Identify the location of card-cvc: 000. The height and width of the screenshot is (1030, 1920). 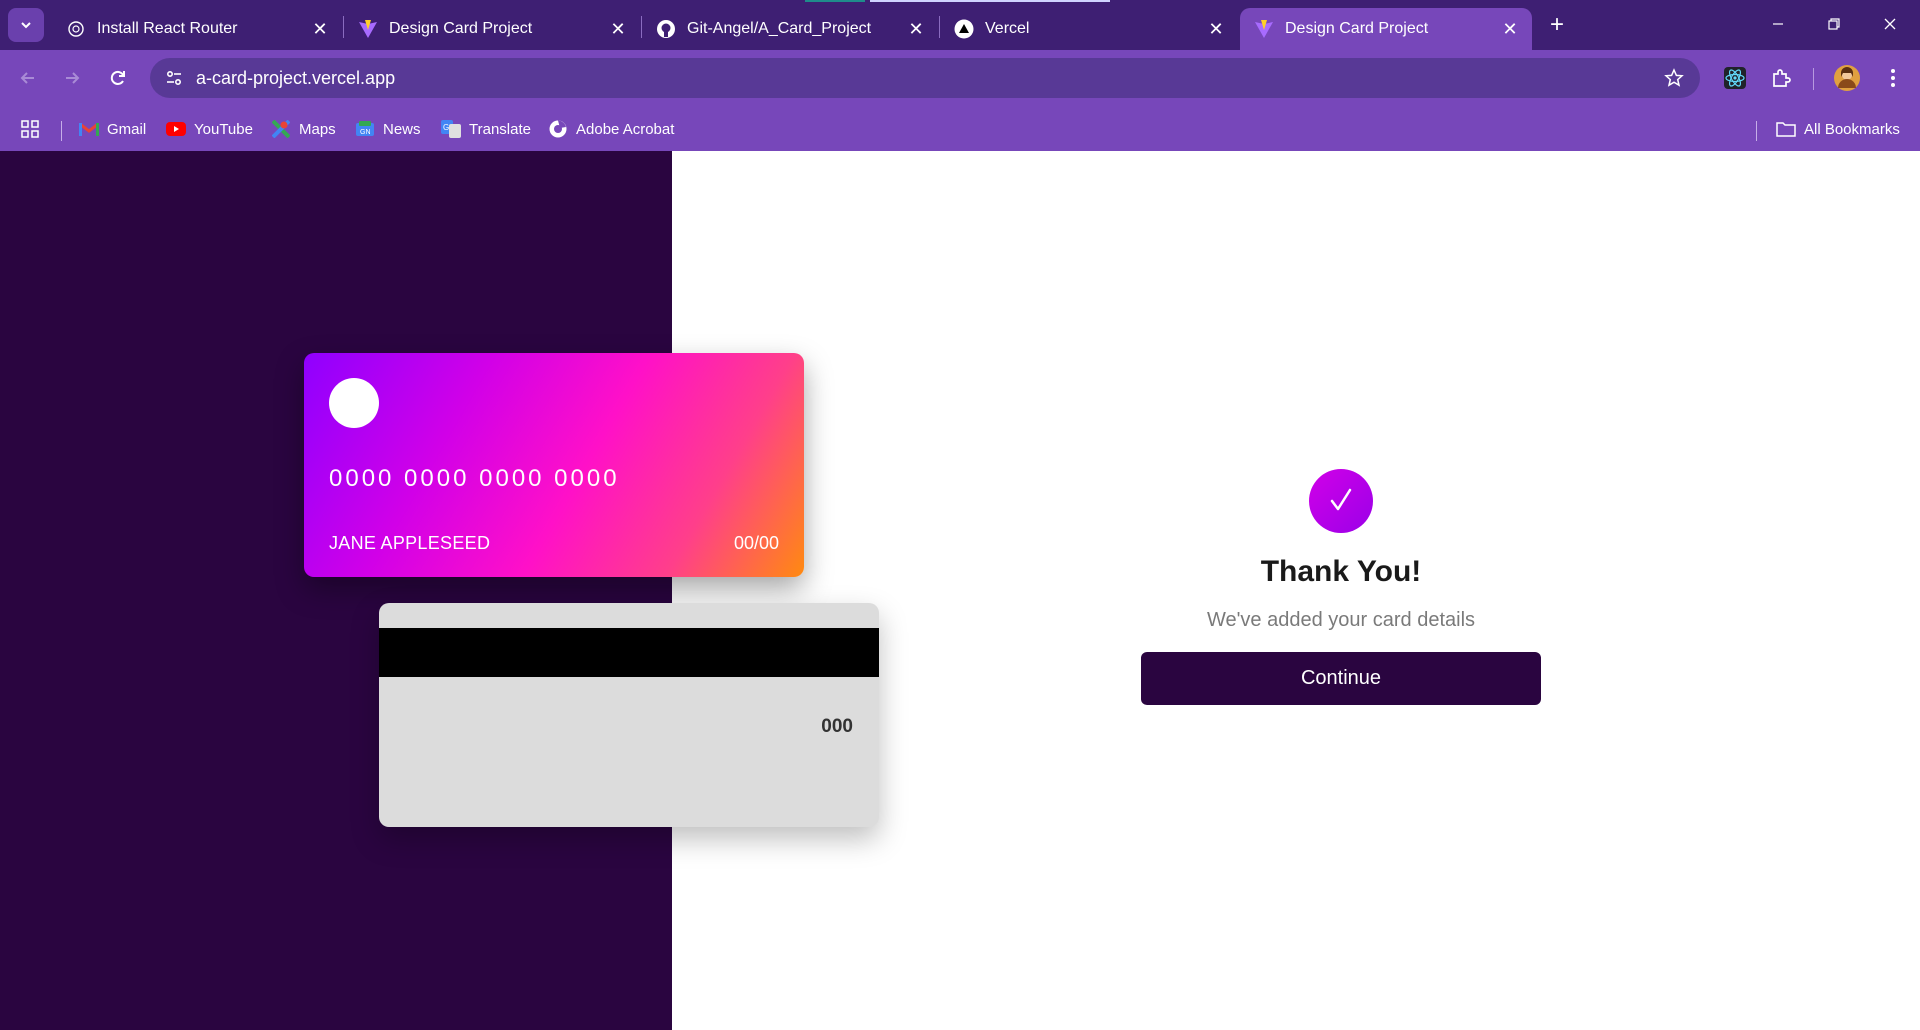
(837, 726).